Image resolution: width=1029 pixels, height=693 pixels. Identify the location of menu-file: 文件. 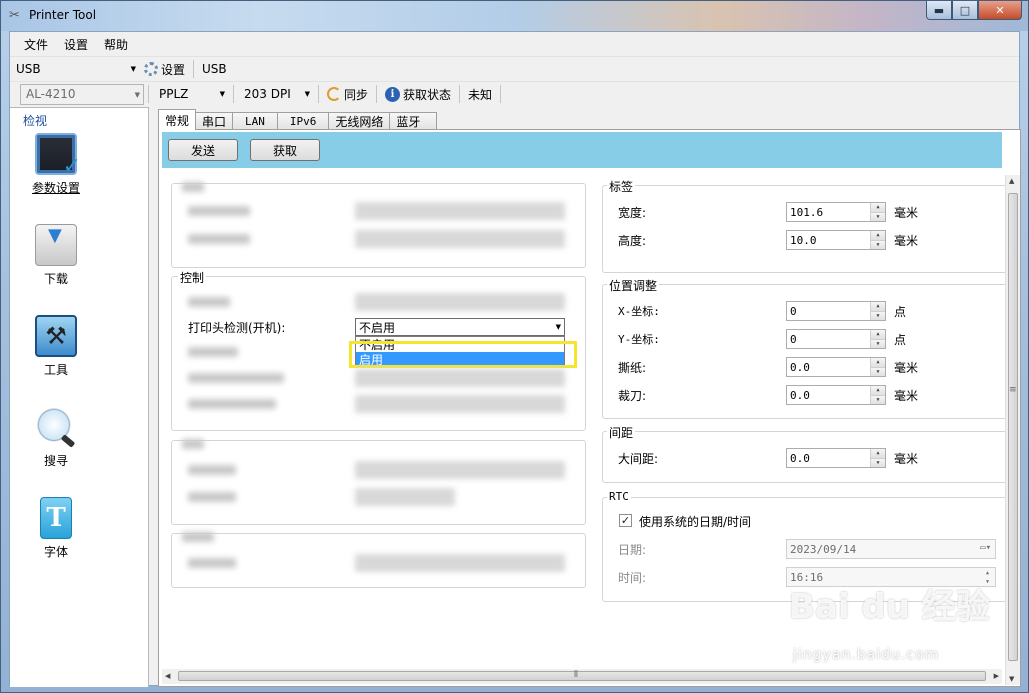
(36, 44).